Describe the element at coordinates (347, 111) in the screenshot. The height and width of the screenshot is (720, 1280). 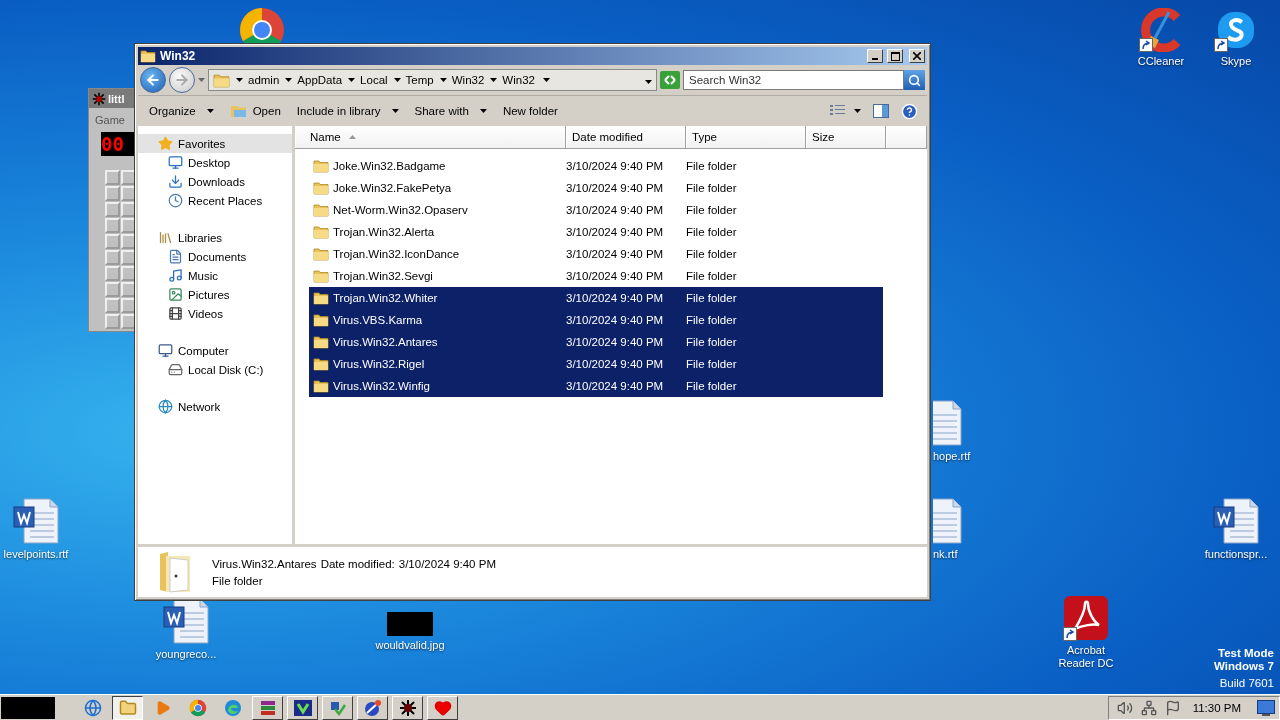
I see `toolbar-button: Include in library` at that location.